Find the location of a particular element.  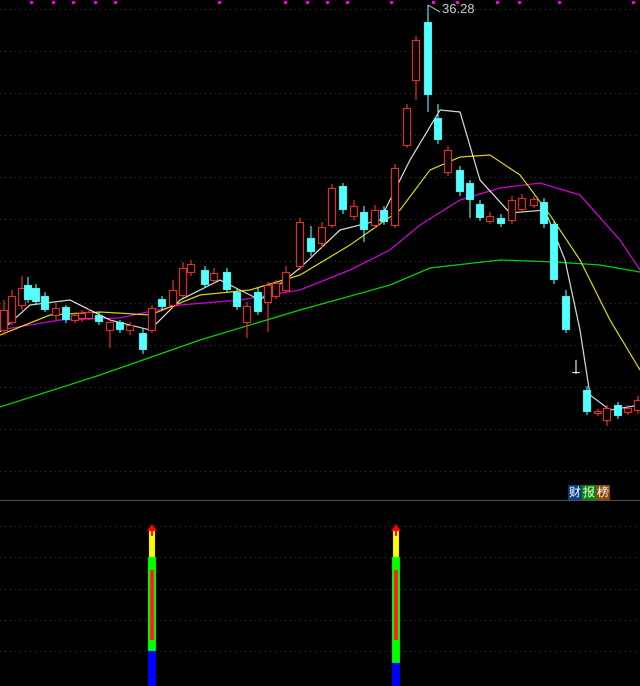

badge-char: 榜 is located at coordinates (603, 492).